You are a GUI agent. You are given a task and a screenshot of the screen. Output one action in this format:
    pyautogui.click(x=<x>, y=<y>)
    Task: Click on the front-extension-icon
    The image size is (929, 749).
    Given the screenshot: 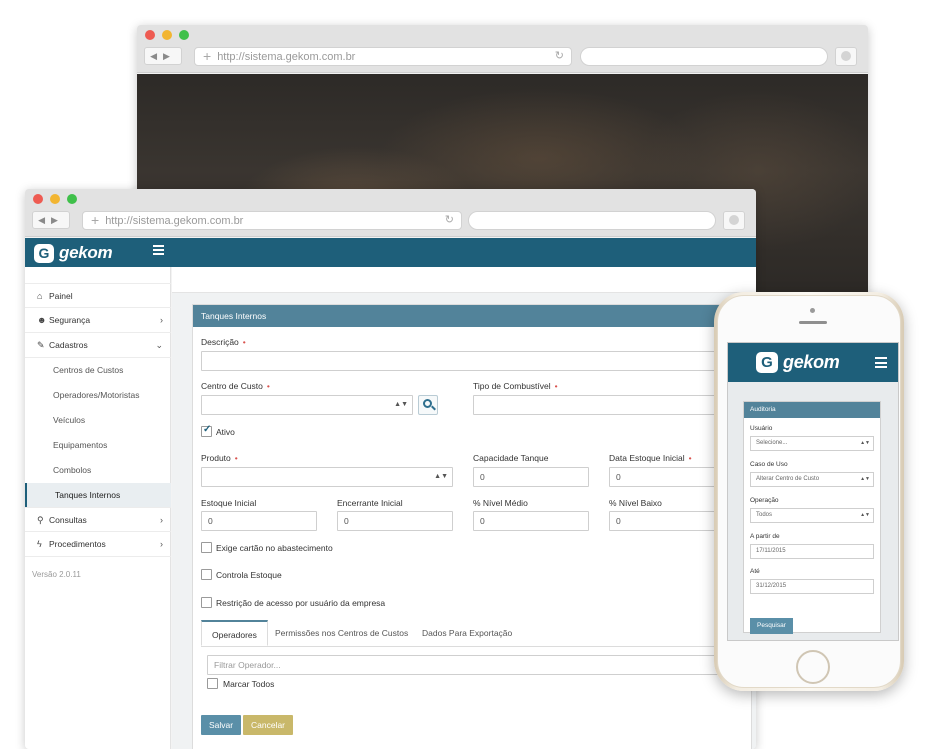 What is the action you would take?
    pyautogui.click(x=734, y=220)
    